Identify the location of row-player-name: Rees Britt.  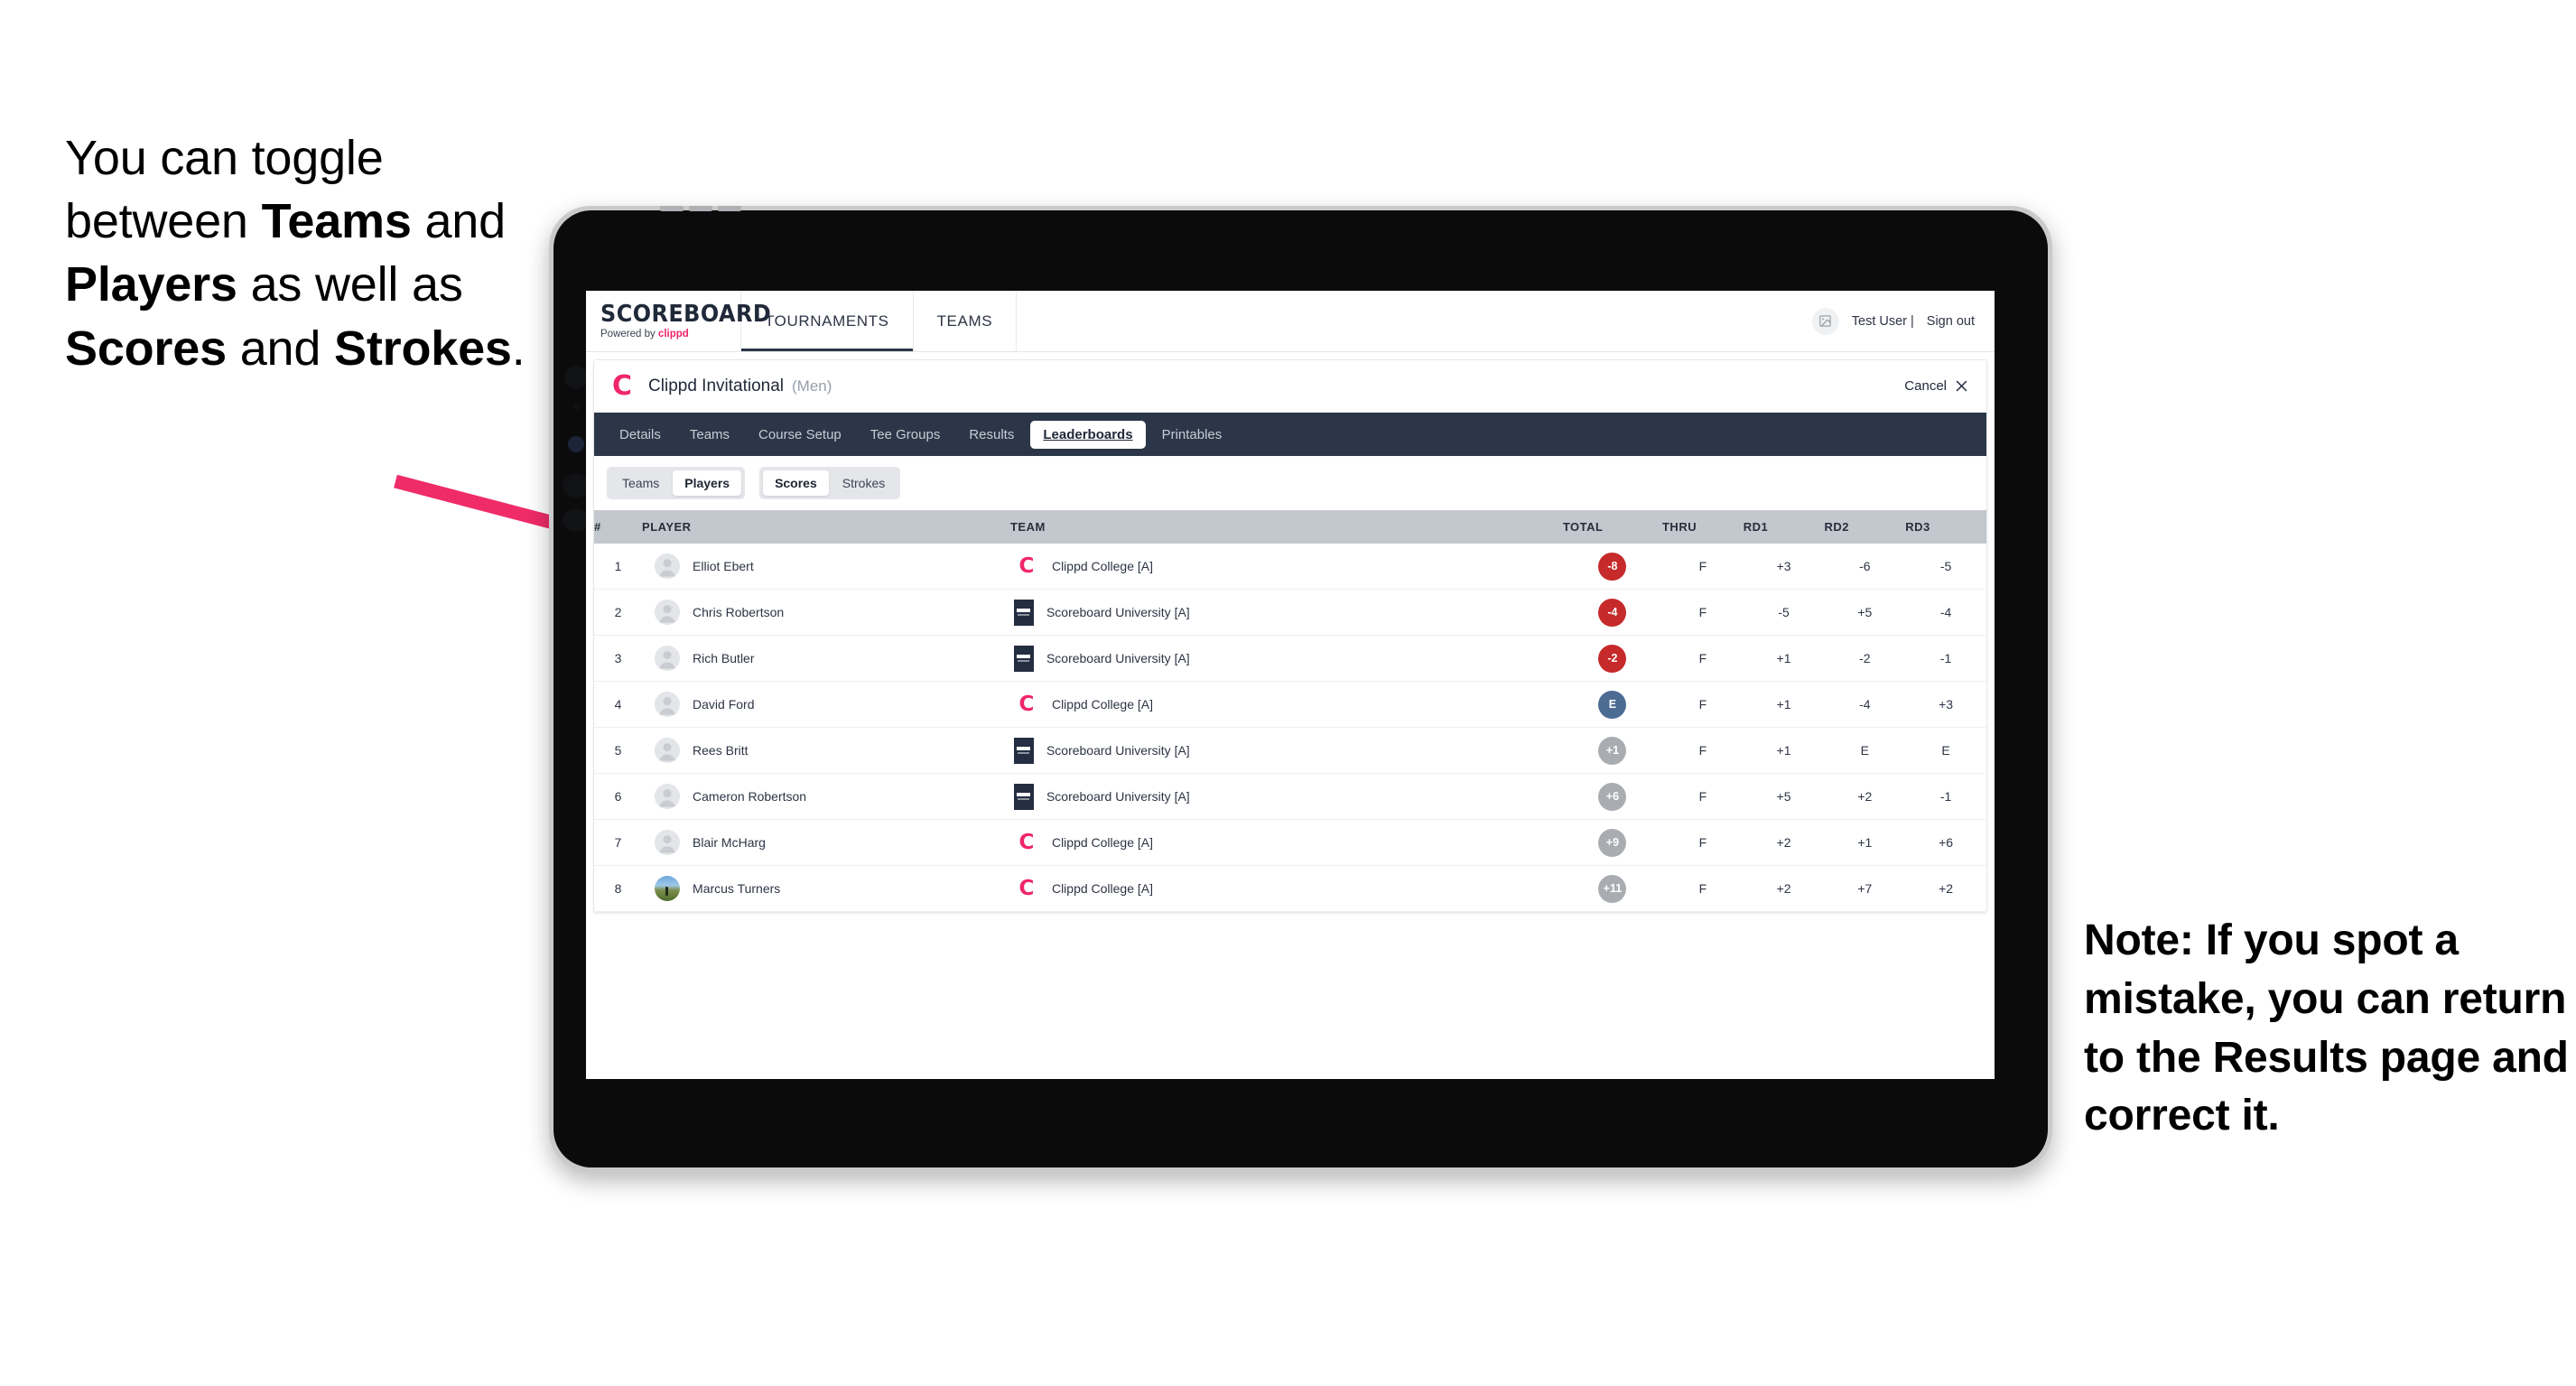
(721, 750).